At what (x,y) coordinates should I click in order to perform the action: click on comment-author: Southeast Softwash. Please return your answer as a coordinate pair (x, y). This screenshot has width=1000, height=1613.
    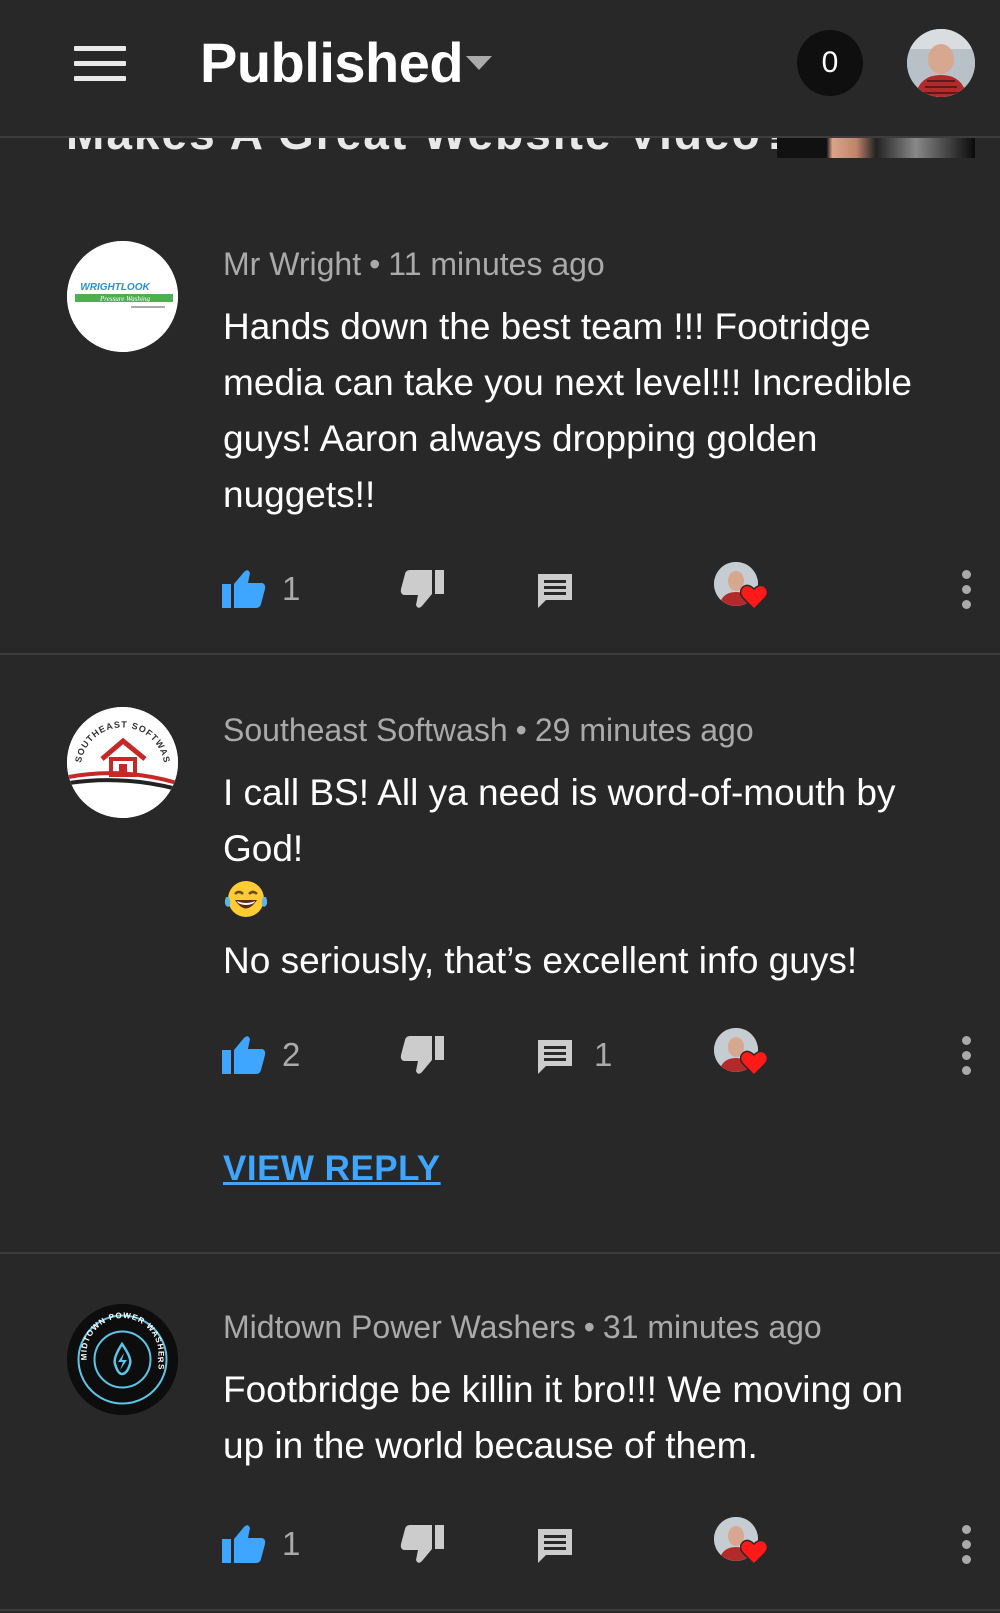
    Looking at the image, I should click on (365, 730).